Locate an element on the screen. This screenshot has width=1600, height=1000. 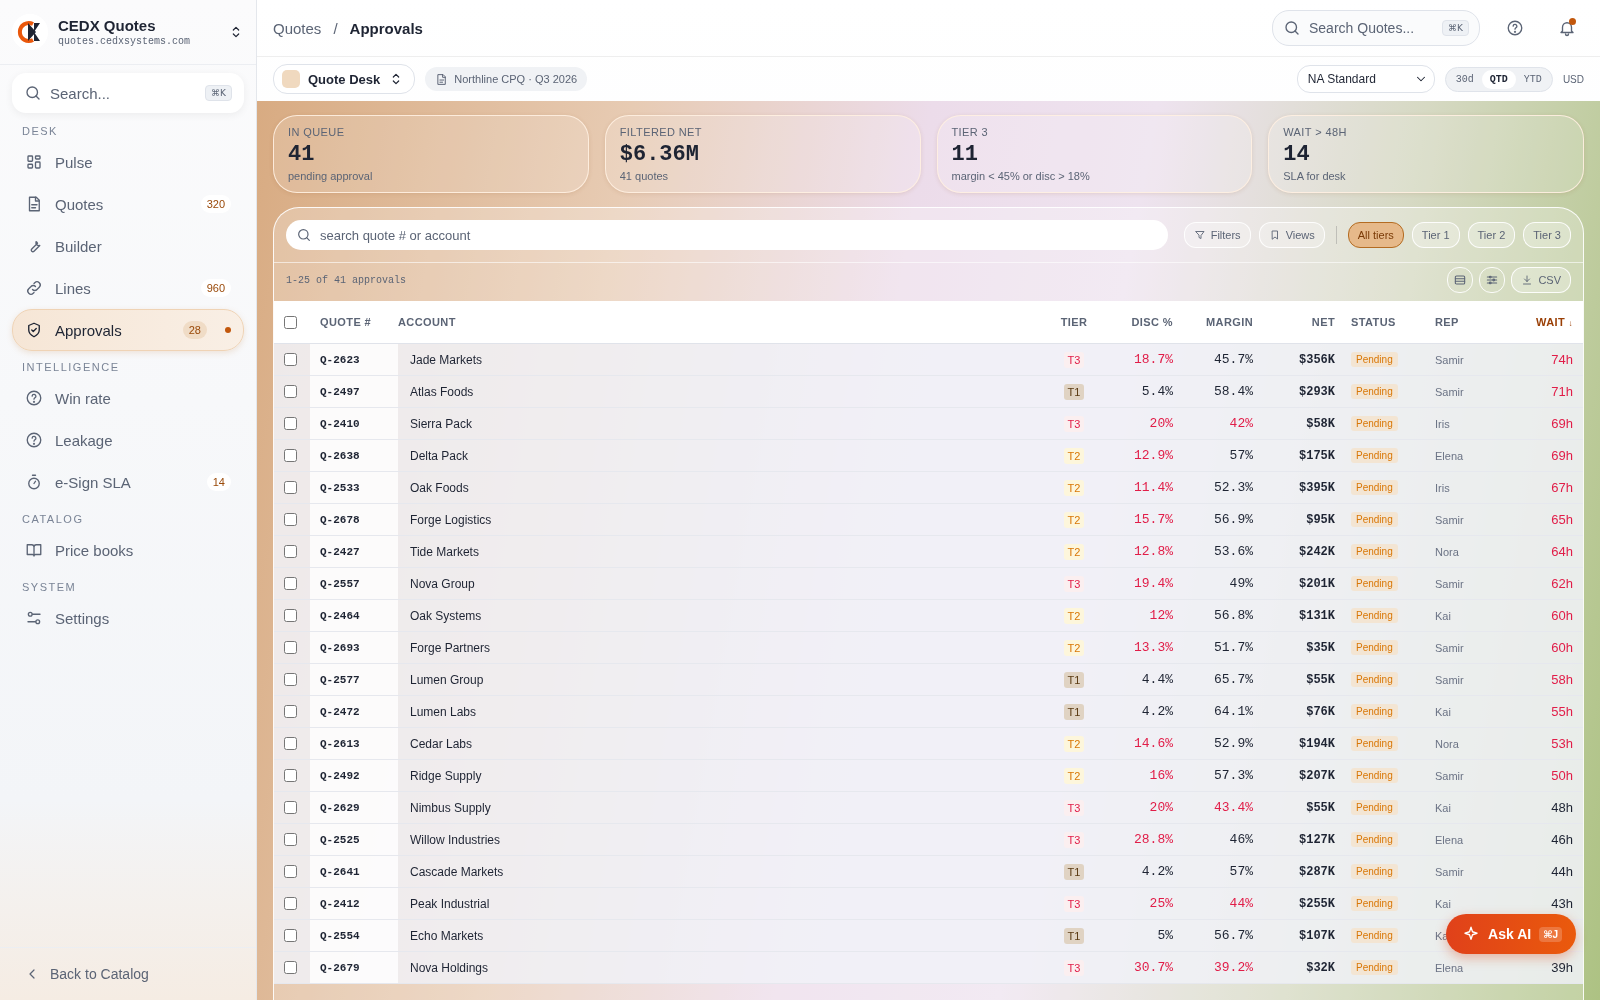
wait-time: 55h is located at coordinates (1562, 711).